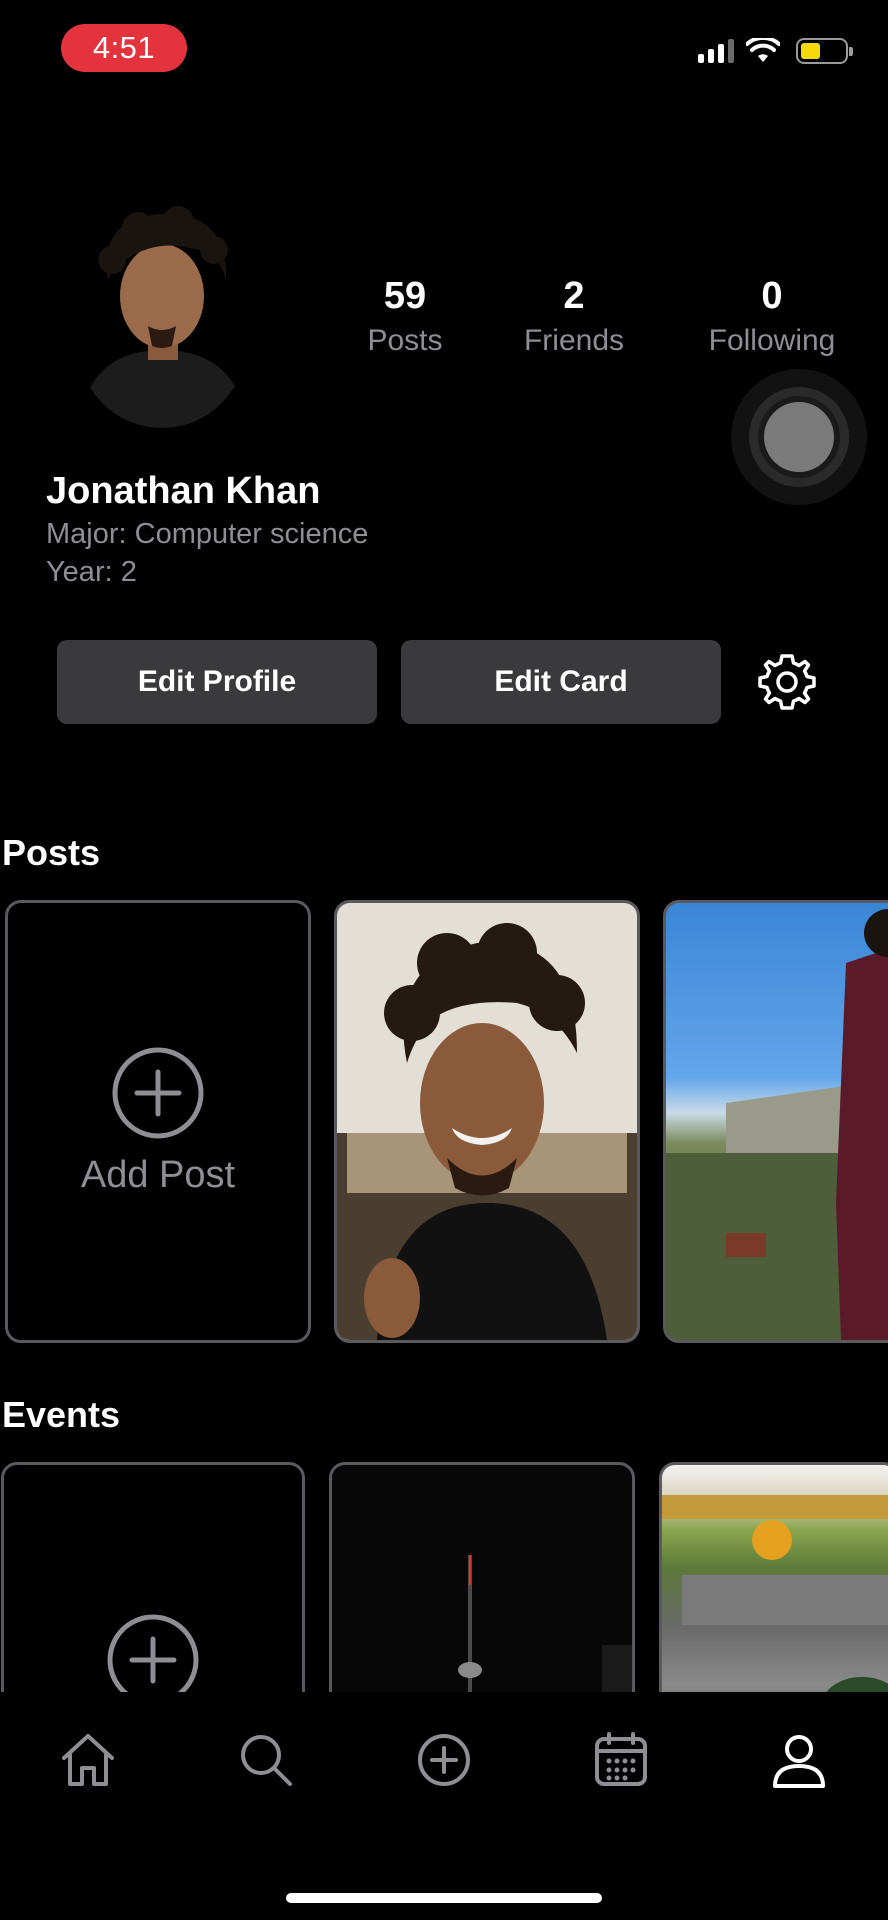  I want to click on stat-friends: 2 Friends, so click(574, 316).